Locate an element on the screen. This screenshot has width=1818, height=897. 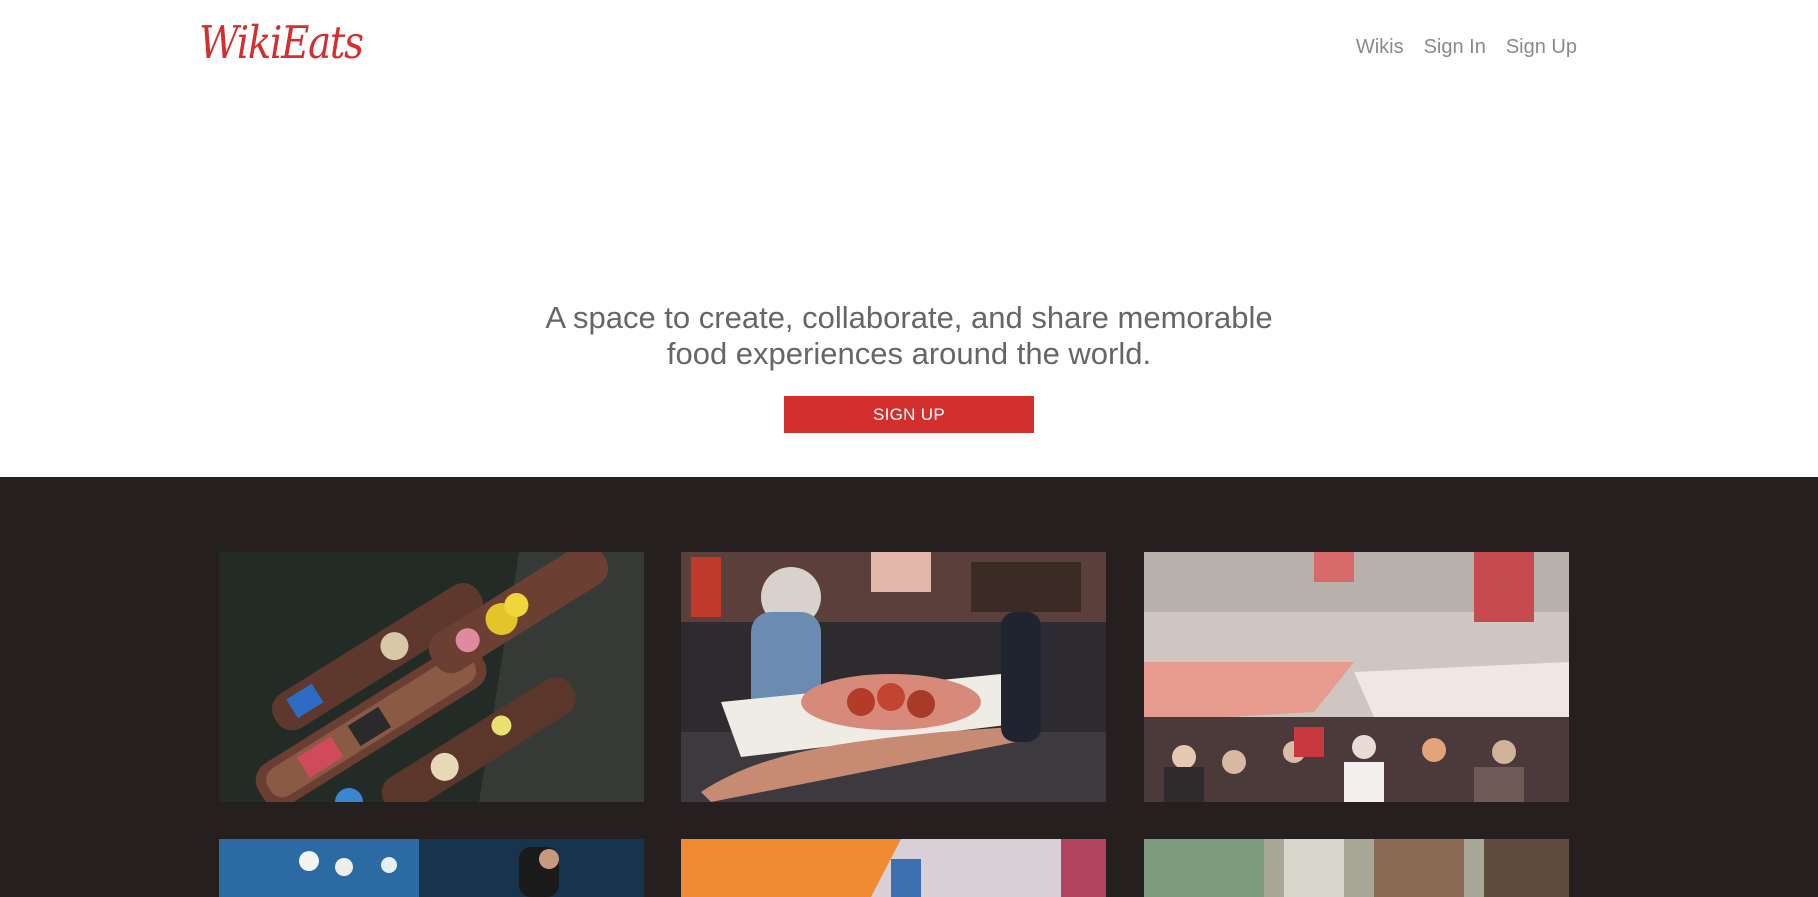
boats-illustration is located at coordinates (431, 677).